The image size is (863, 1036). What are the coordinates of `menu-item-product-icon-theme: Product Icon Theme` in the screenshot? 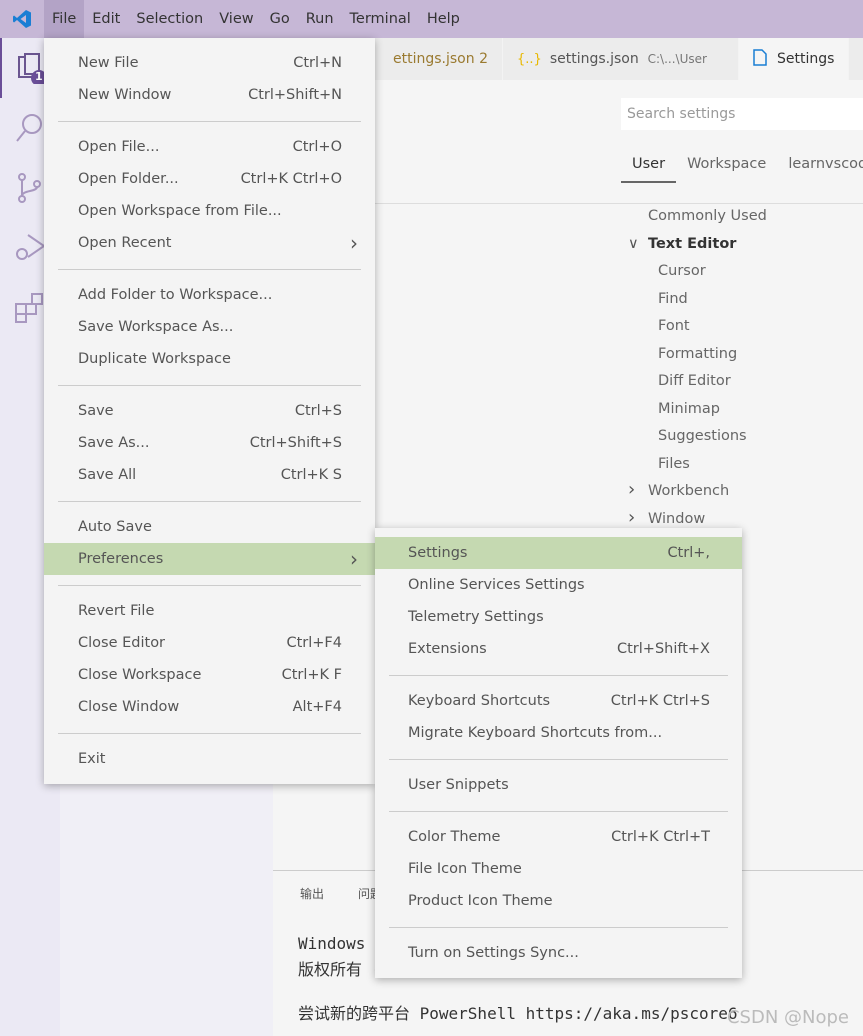 It's located at (558, 901).